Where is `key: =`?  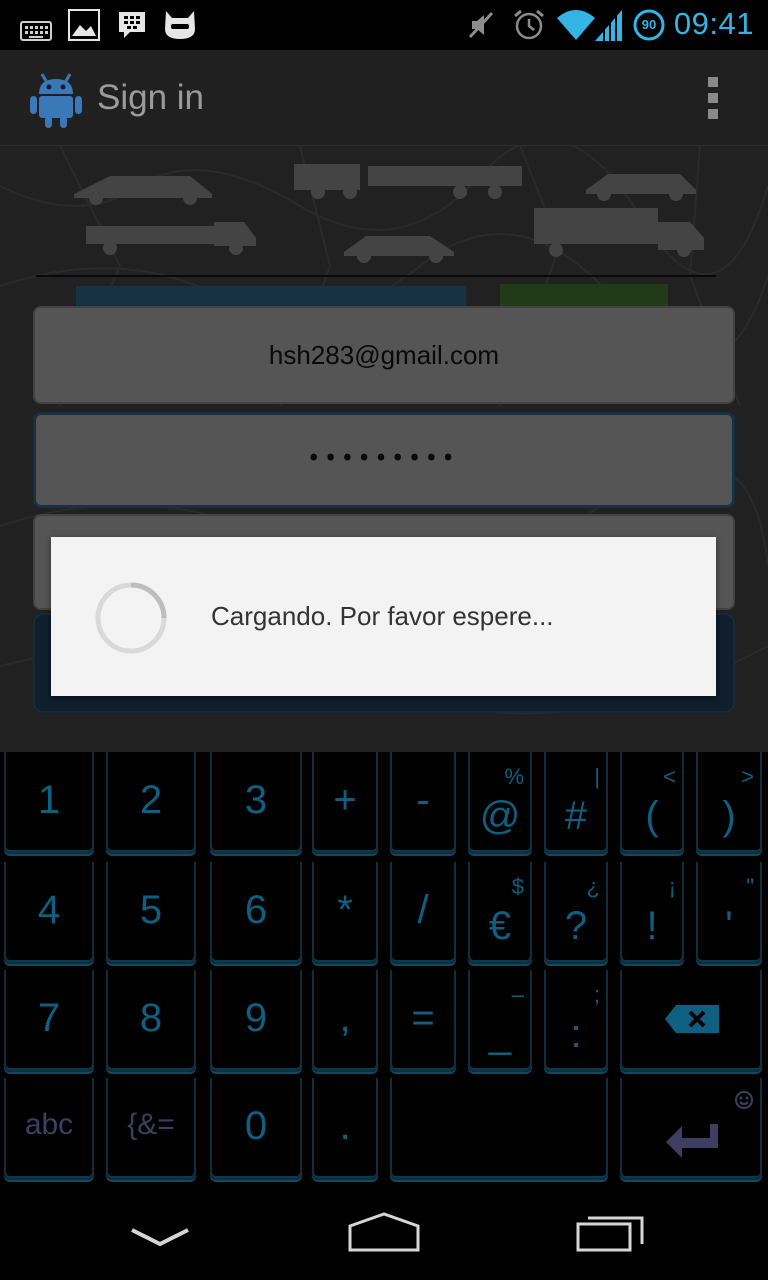
key: = is located at coordinates (423, 1021).